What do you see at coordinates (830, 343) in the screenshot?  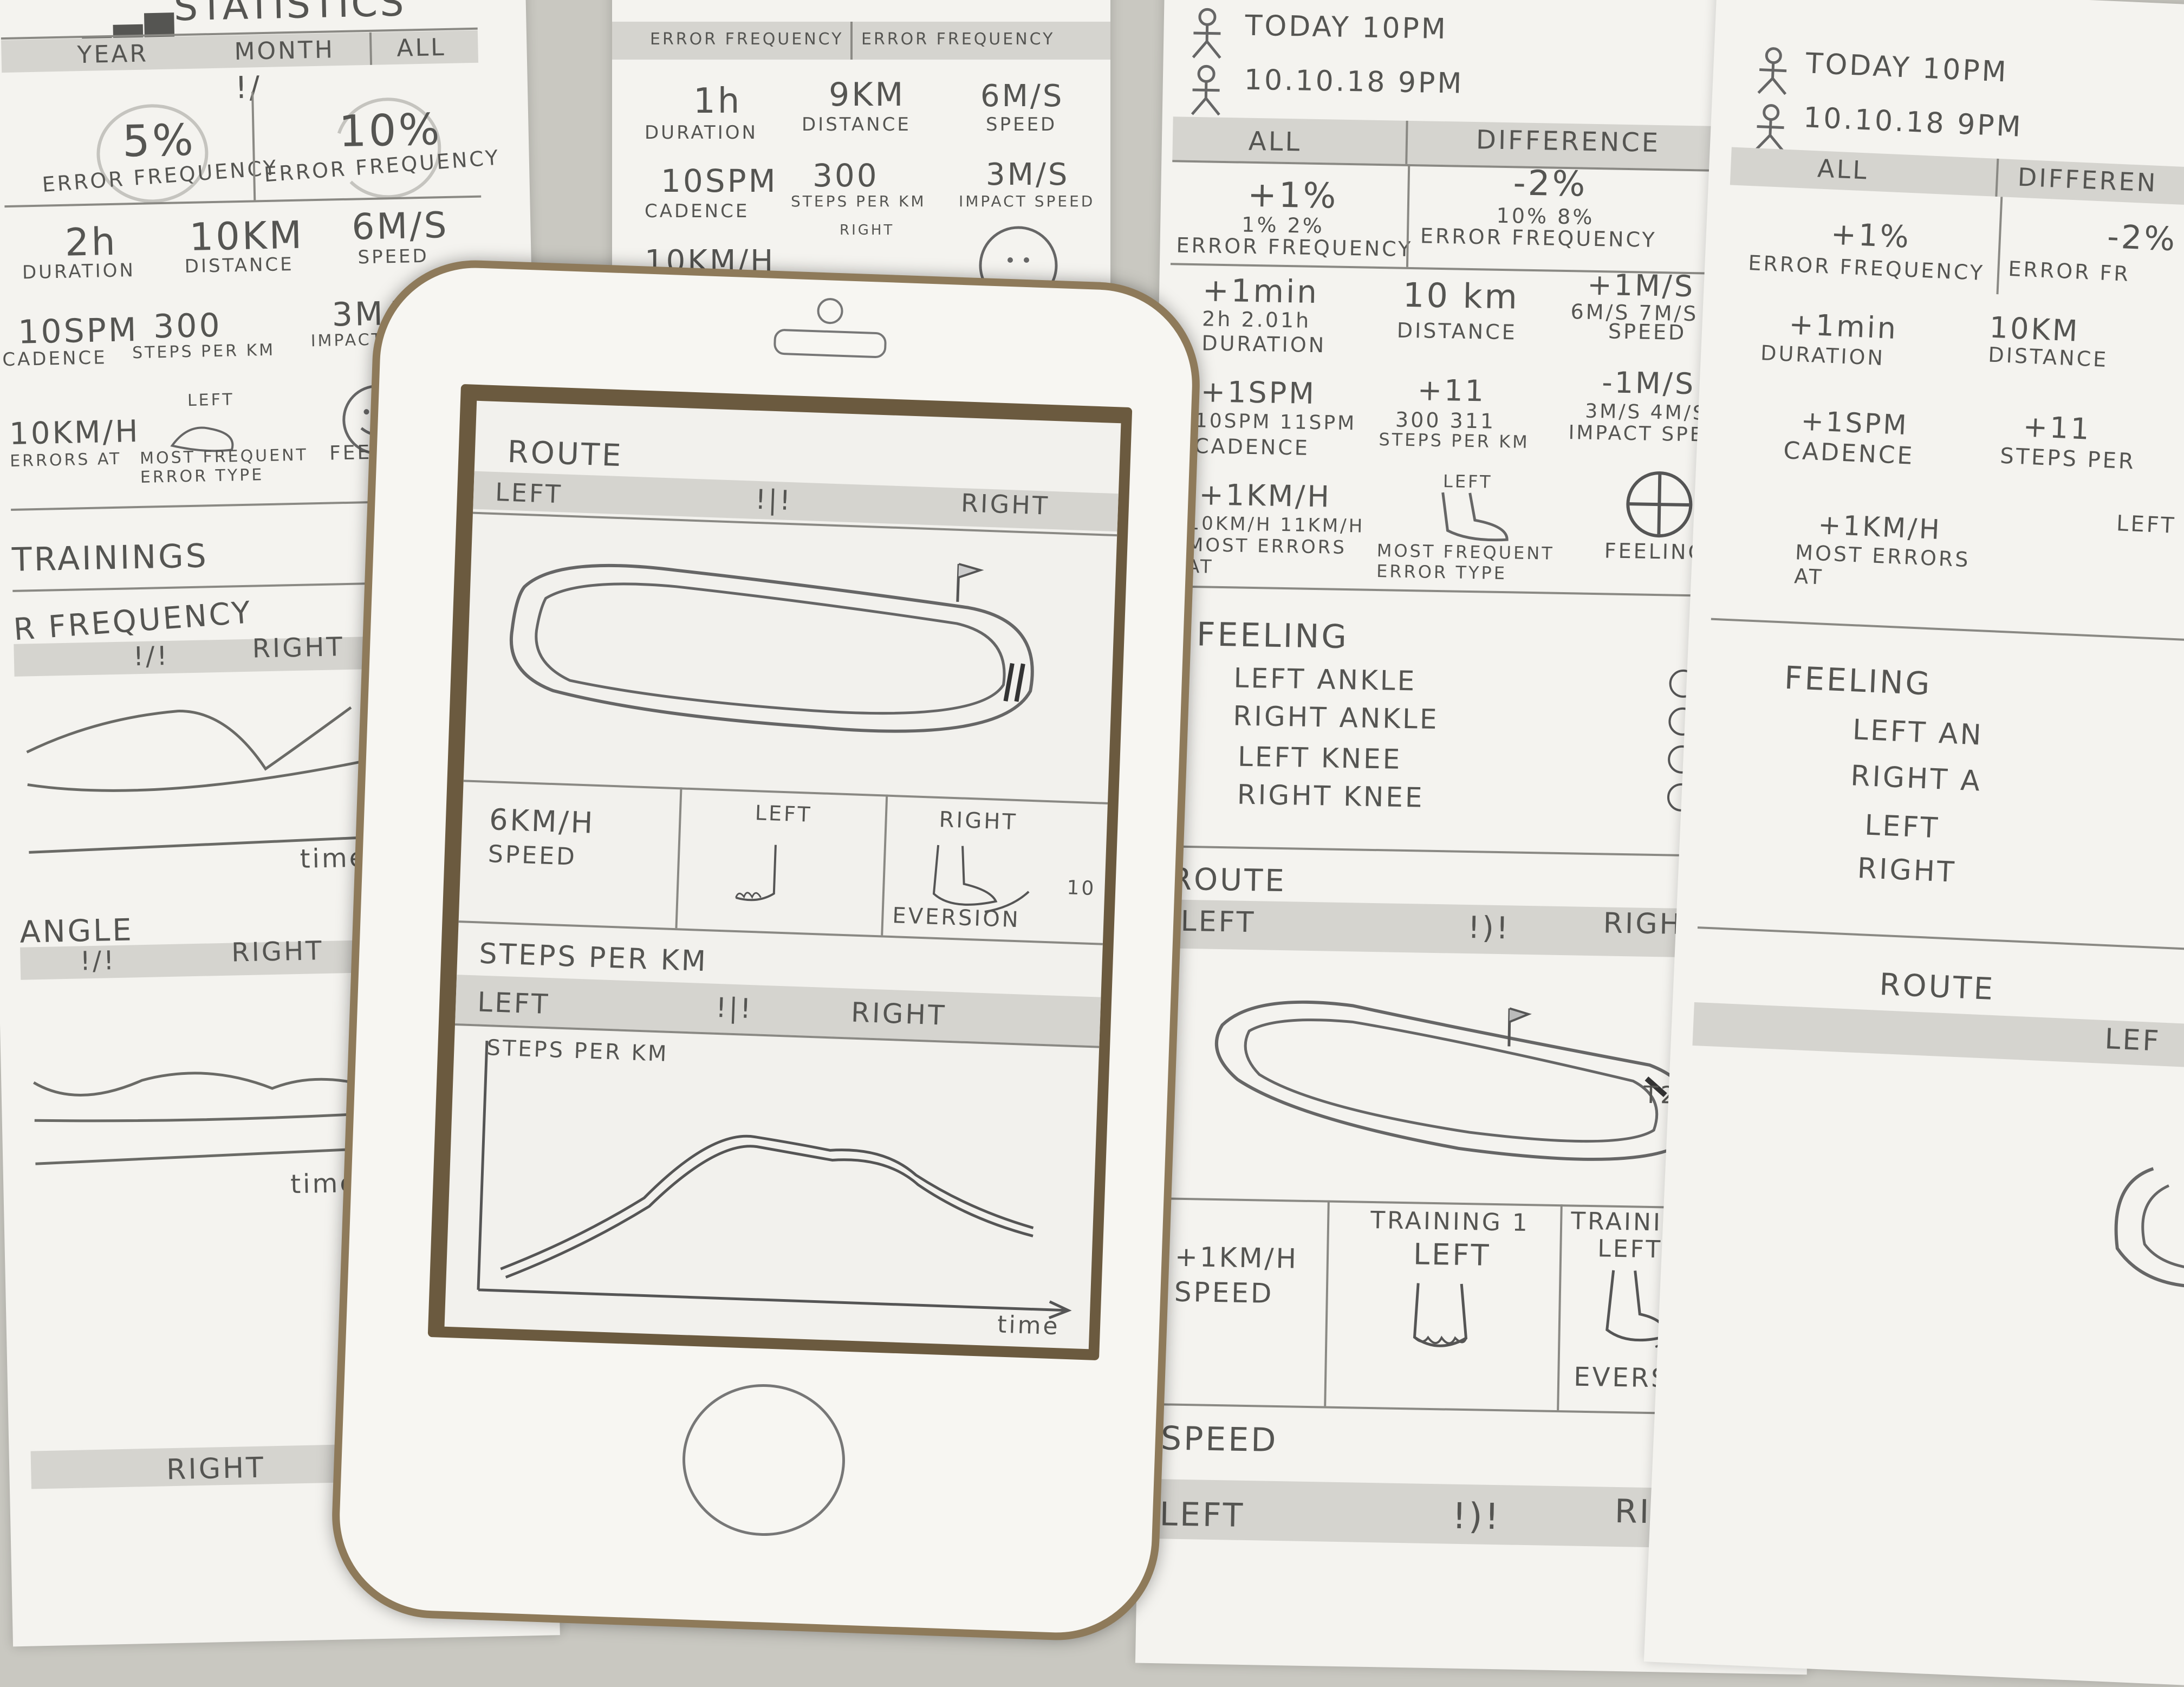 I see `phone-speaker-icon` at bounding box center [830, 343].